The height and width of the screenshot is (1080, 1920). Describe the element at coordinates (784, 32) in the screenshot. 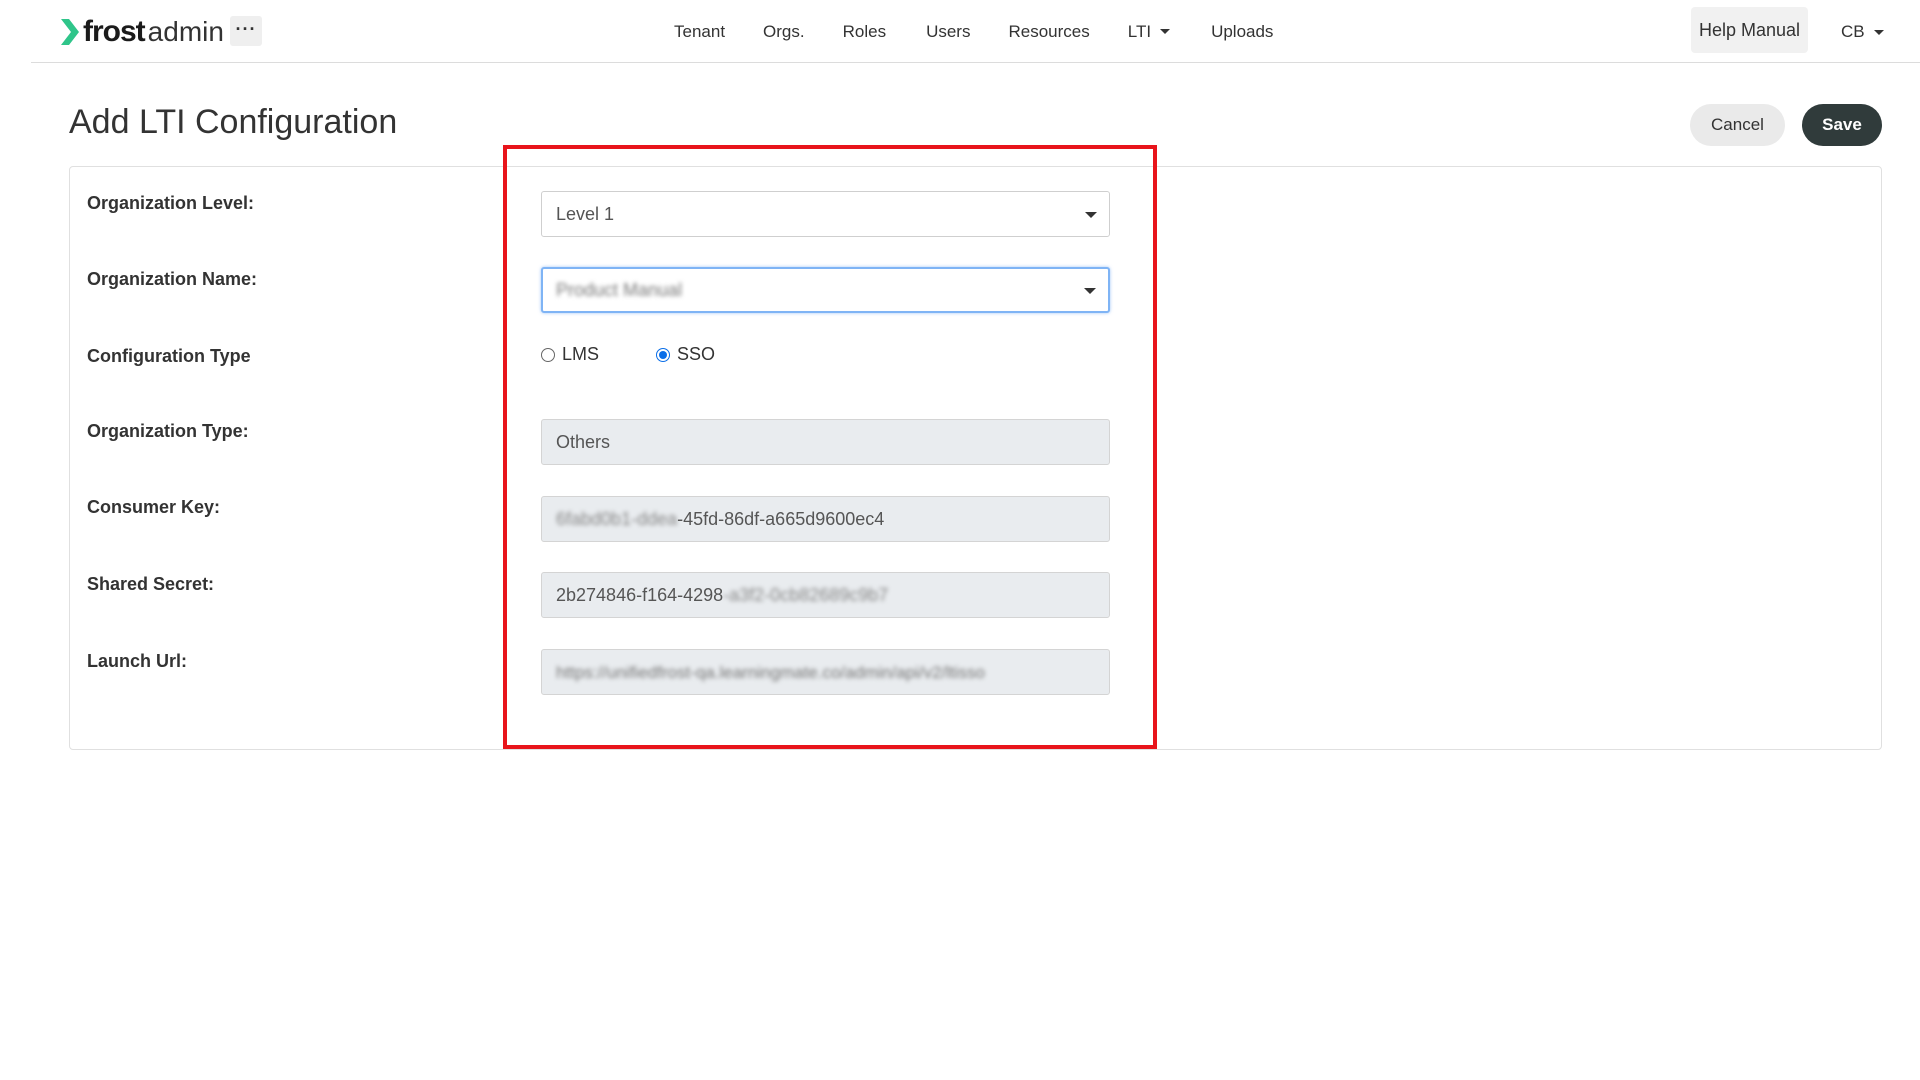

I see `nav-orgs: Orgs.` at that location.